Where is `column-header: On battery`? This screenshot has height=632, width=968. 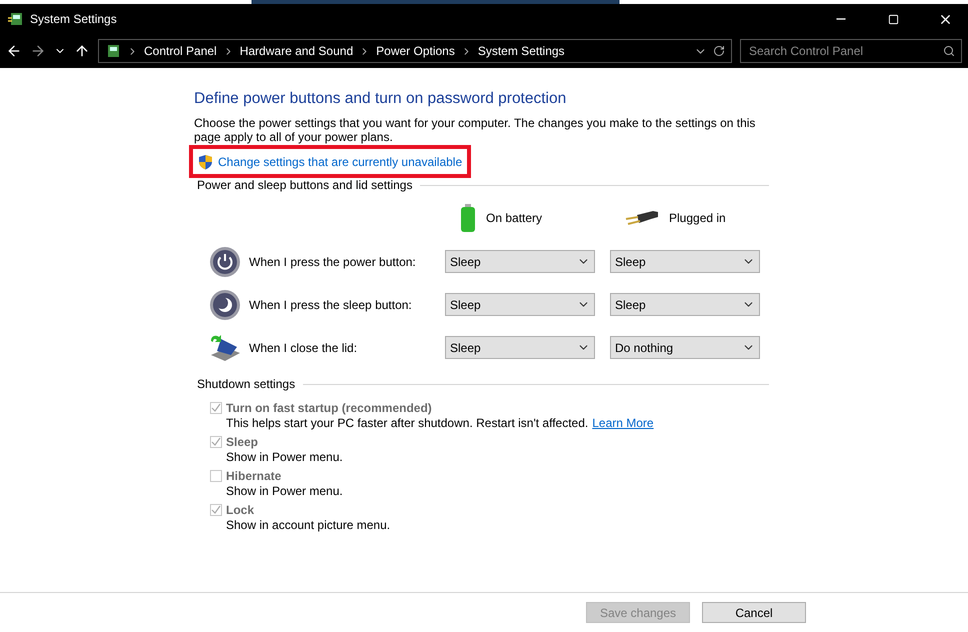 column-header: On battery is located at coordinates (514, 218).